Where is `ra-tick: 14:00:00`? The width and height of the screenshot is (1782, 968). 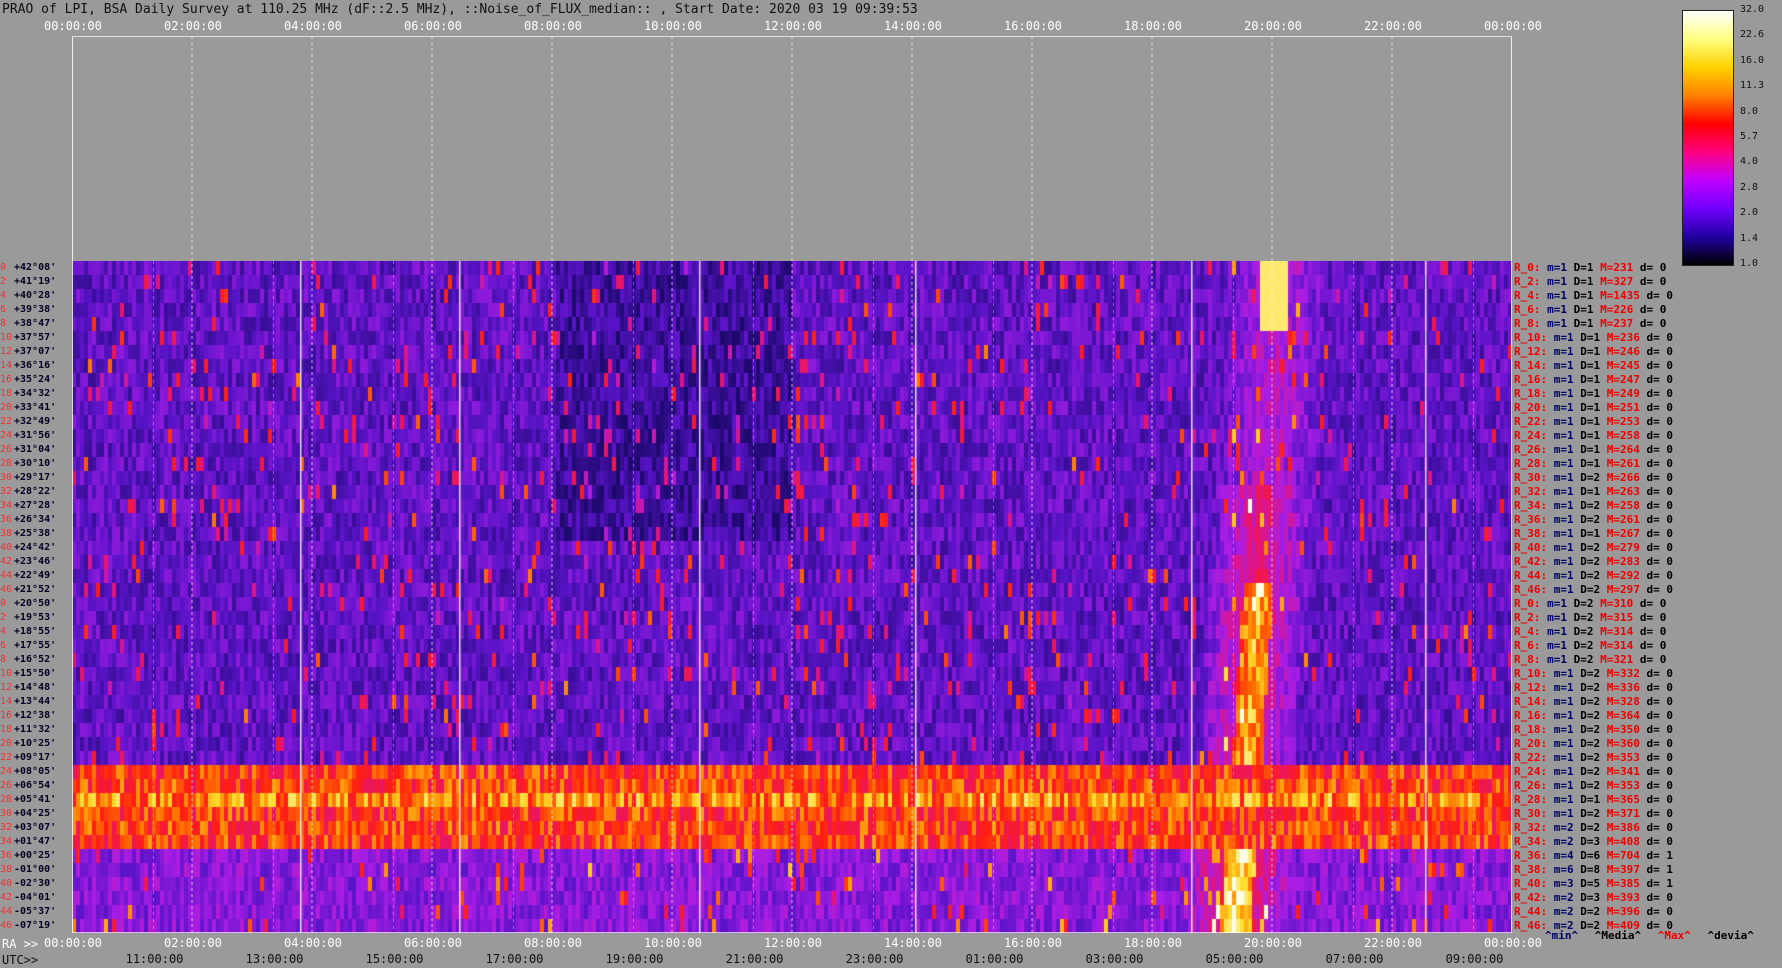 ra-tick: 14:00:00 is located at coordinates (913, 943).